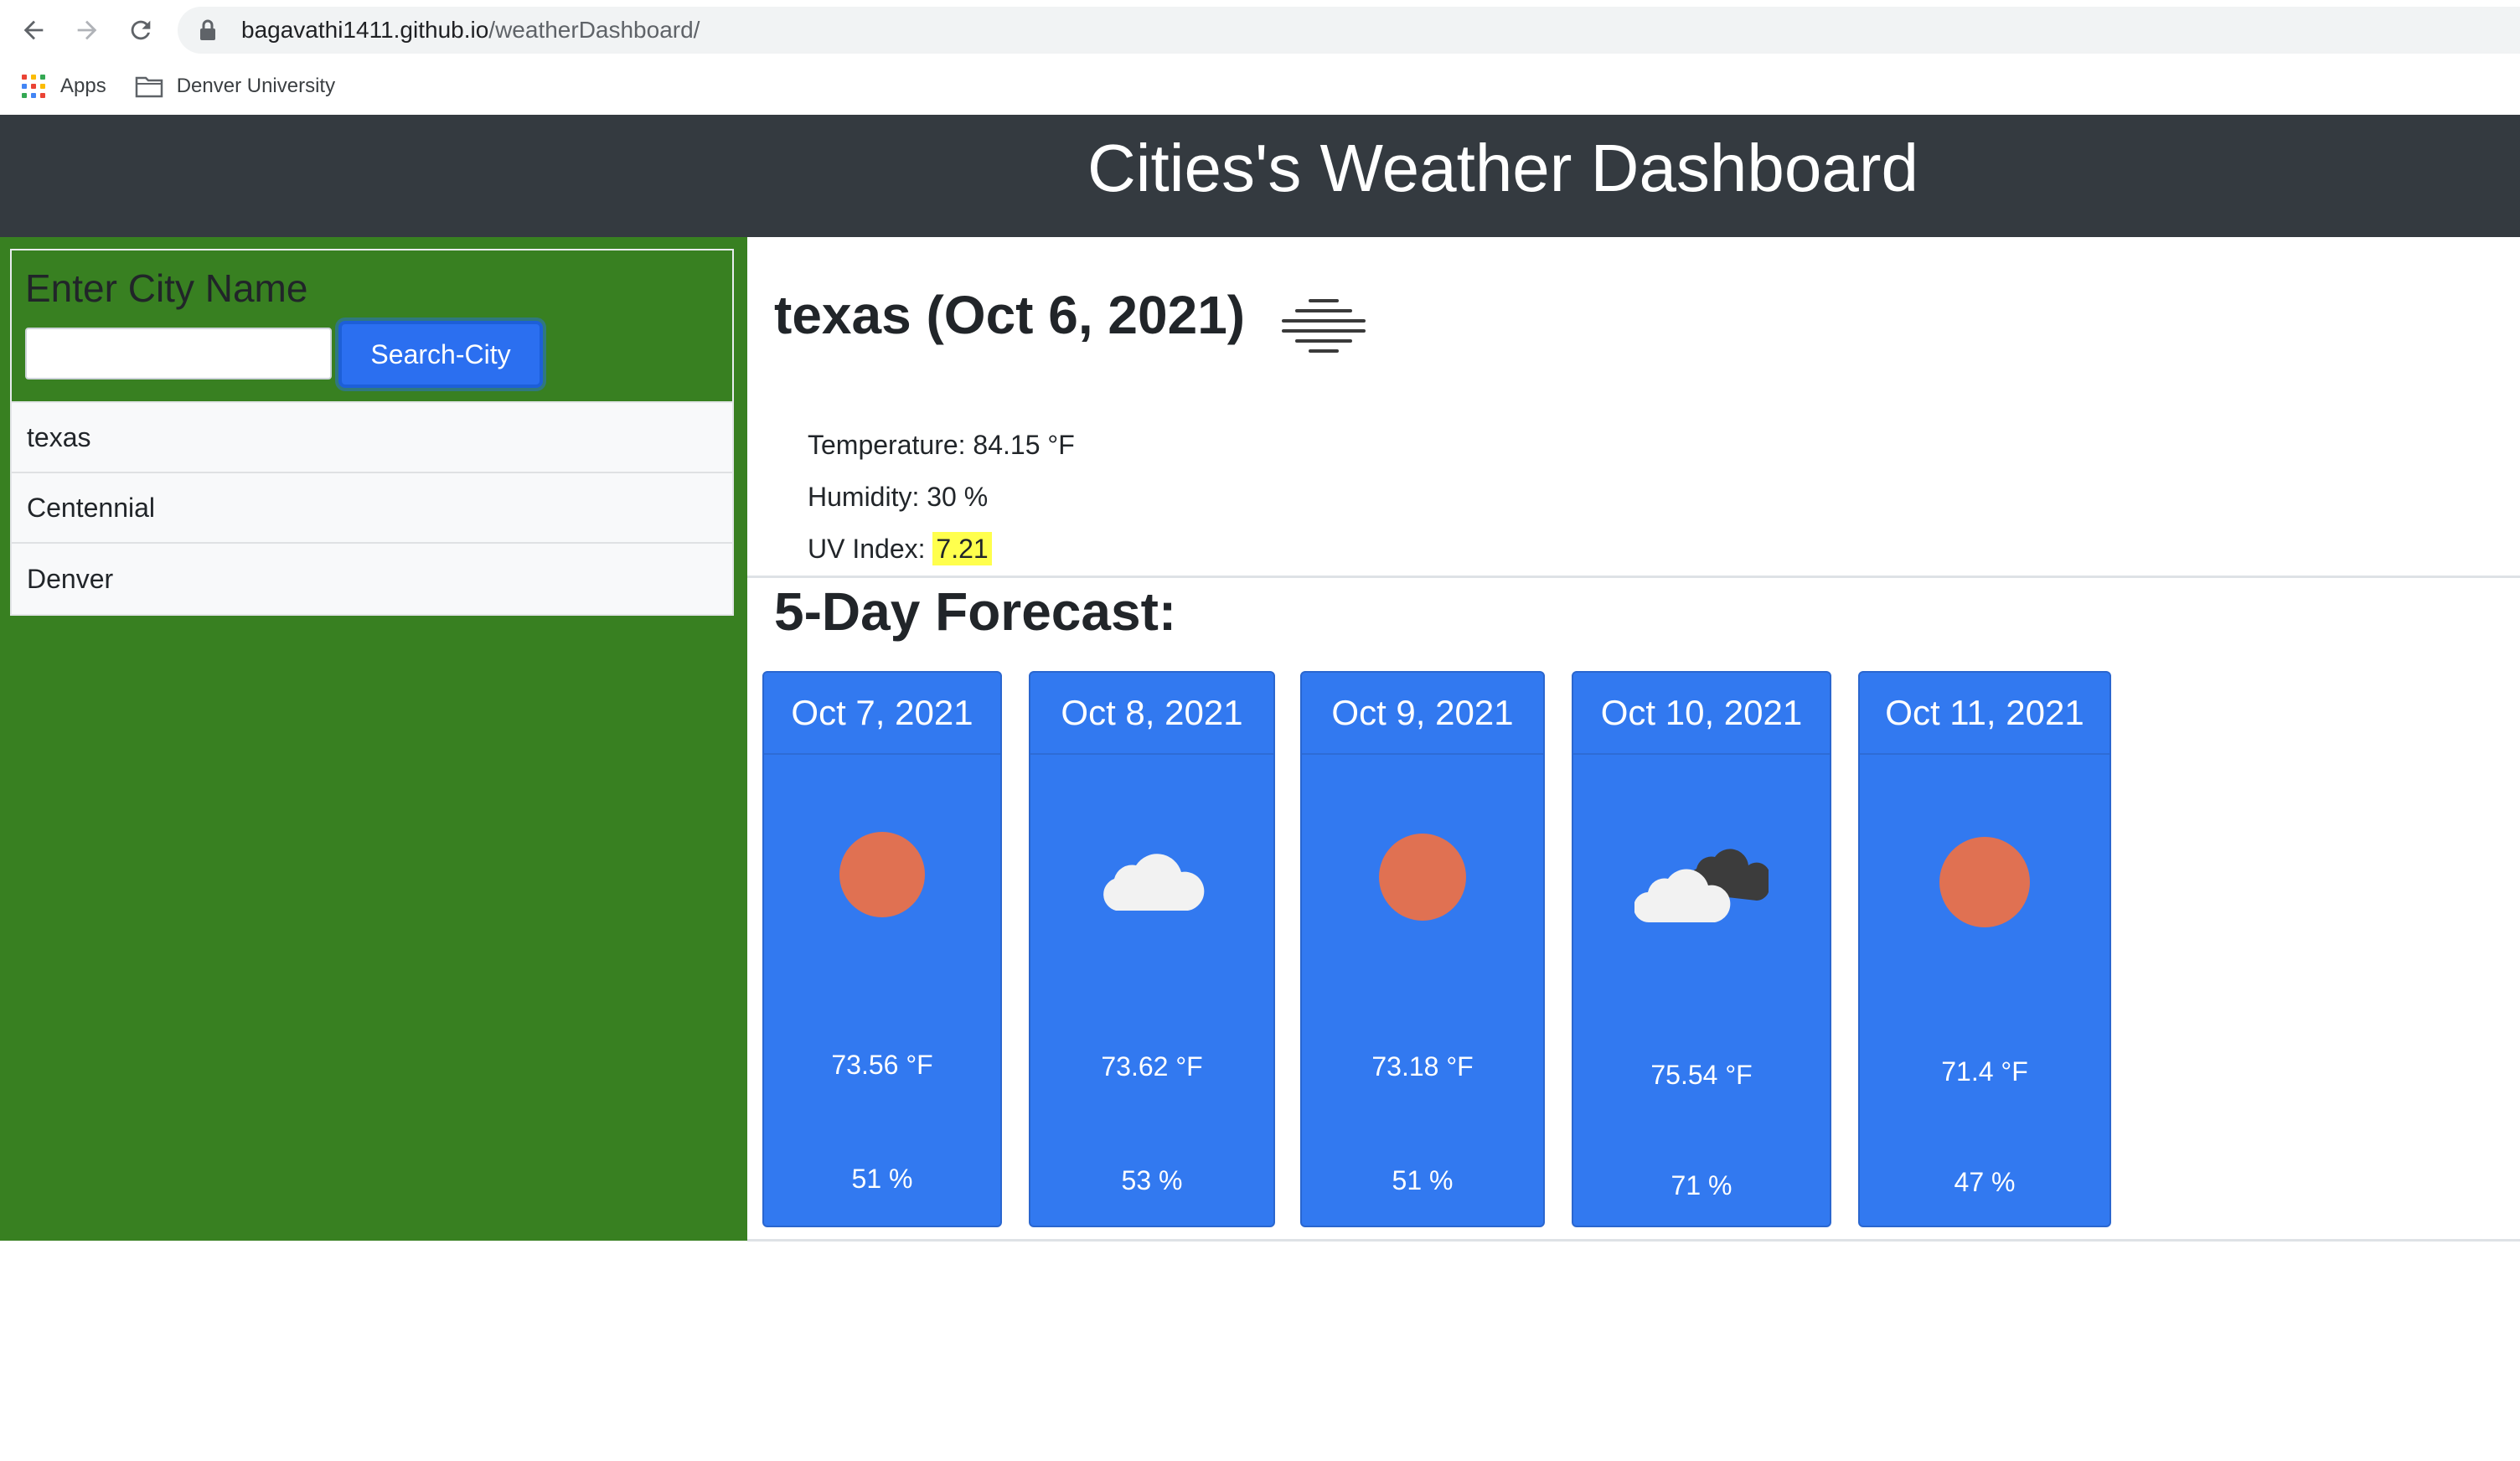  Describe the element at coordinates (1152, 1180) in the screenshot. I see `forecast-humidity: 53 %` at that location.